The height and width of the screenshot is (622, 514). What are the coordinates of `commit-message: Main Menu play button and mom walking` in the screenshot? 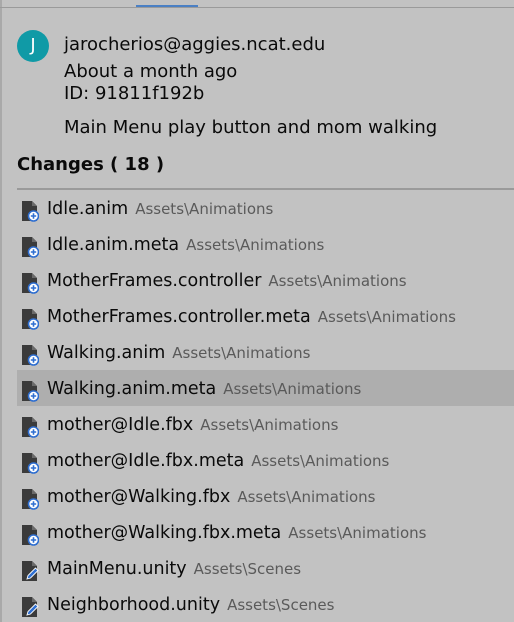 It's located at (251, 127).